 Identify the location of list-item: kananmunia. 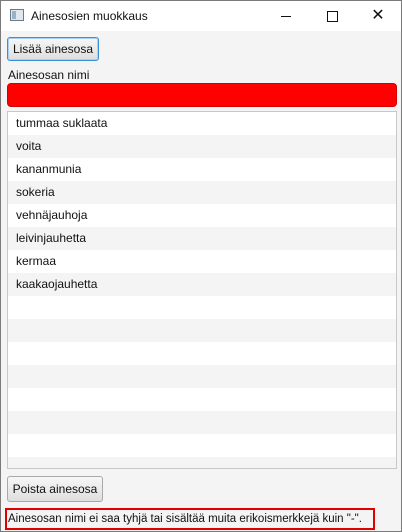
(202, 169).